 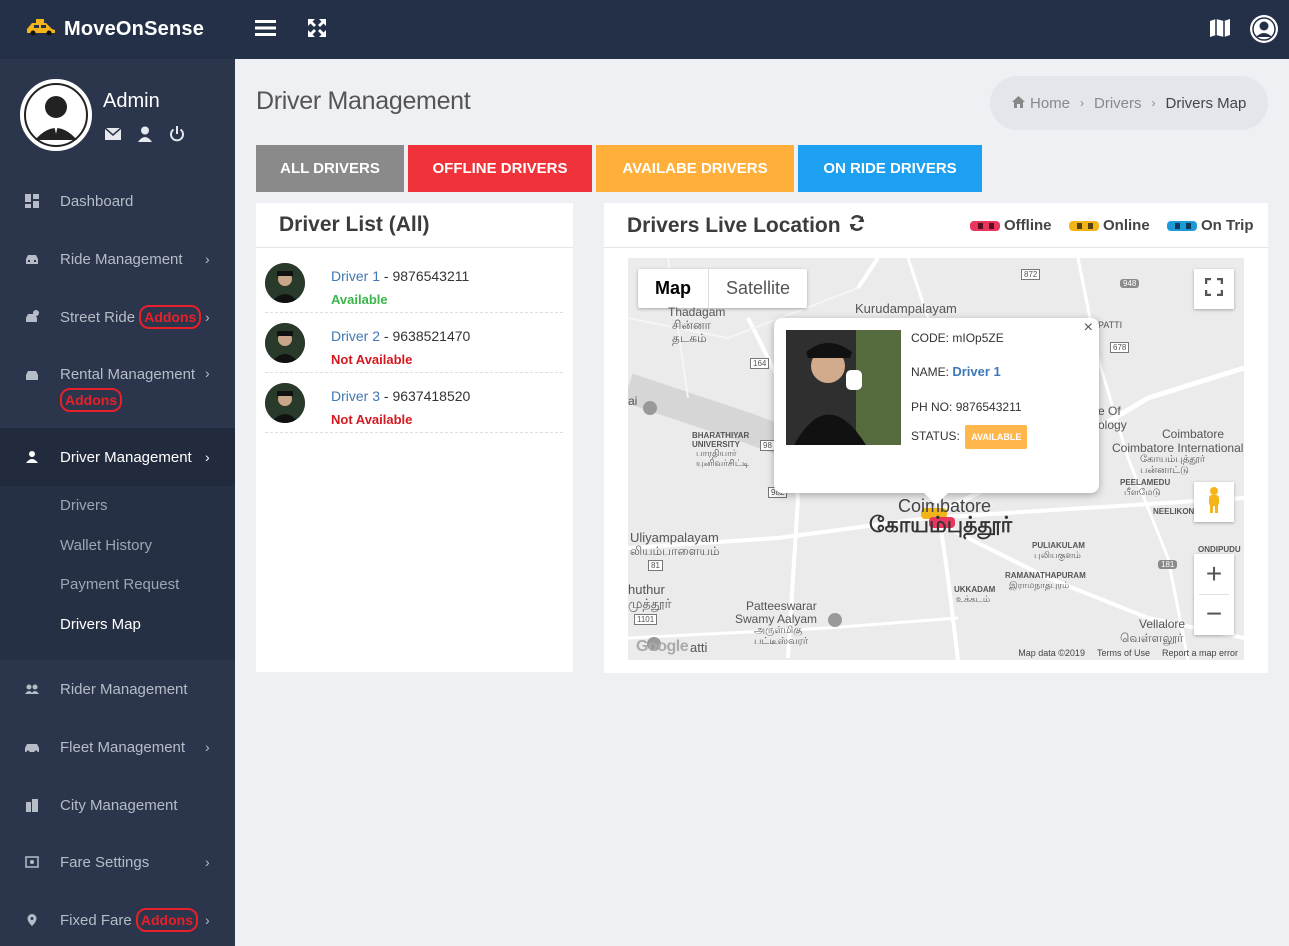 I want to click on home-icon, so click(x=1018, y=103).